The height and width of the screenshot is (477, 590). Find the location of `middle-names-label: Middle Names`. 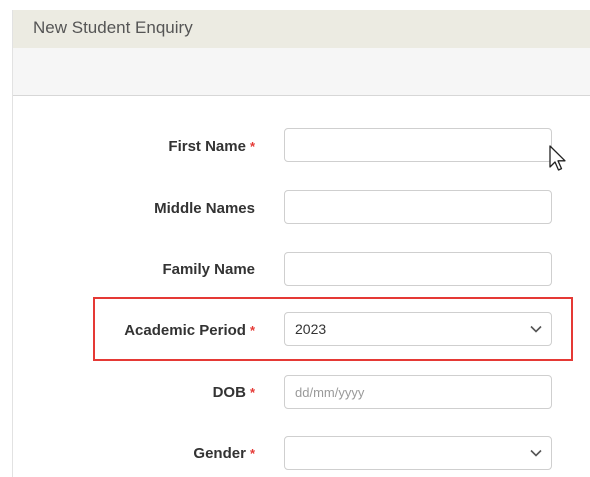

middle-names-label: Middle Names is located at coordinates (204, 208).